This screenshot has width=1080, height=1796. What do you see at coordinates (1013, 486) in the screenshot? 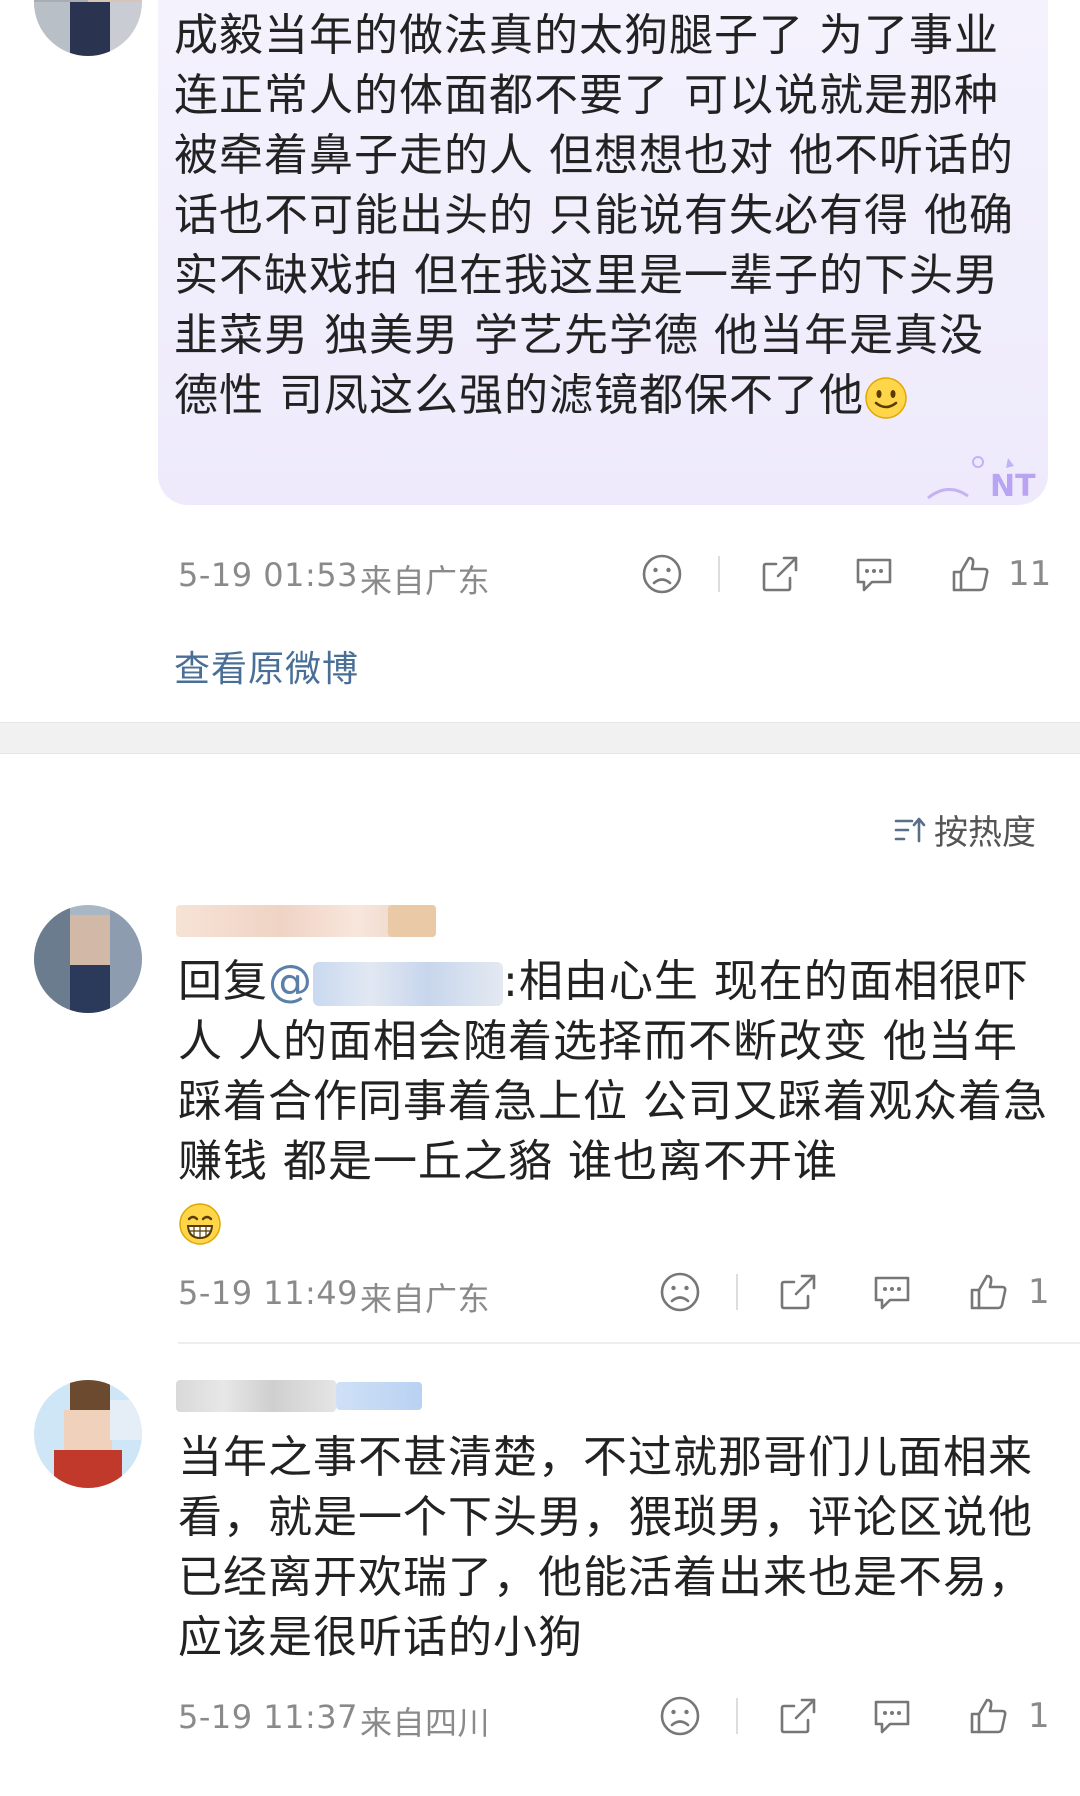
I see `svg-text: NT` at bounding box center [1013, 486].